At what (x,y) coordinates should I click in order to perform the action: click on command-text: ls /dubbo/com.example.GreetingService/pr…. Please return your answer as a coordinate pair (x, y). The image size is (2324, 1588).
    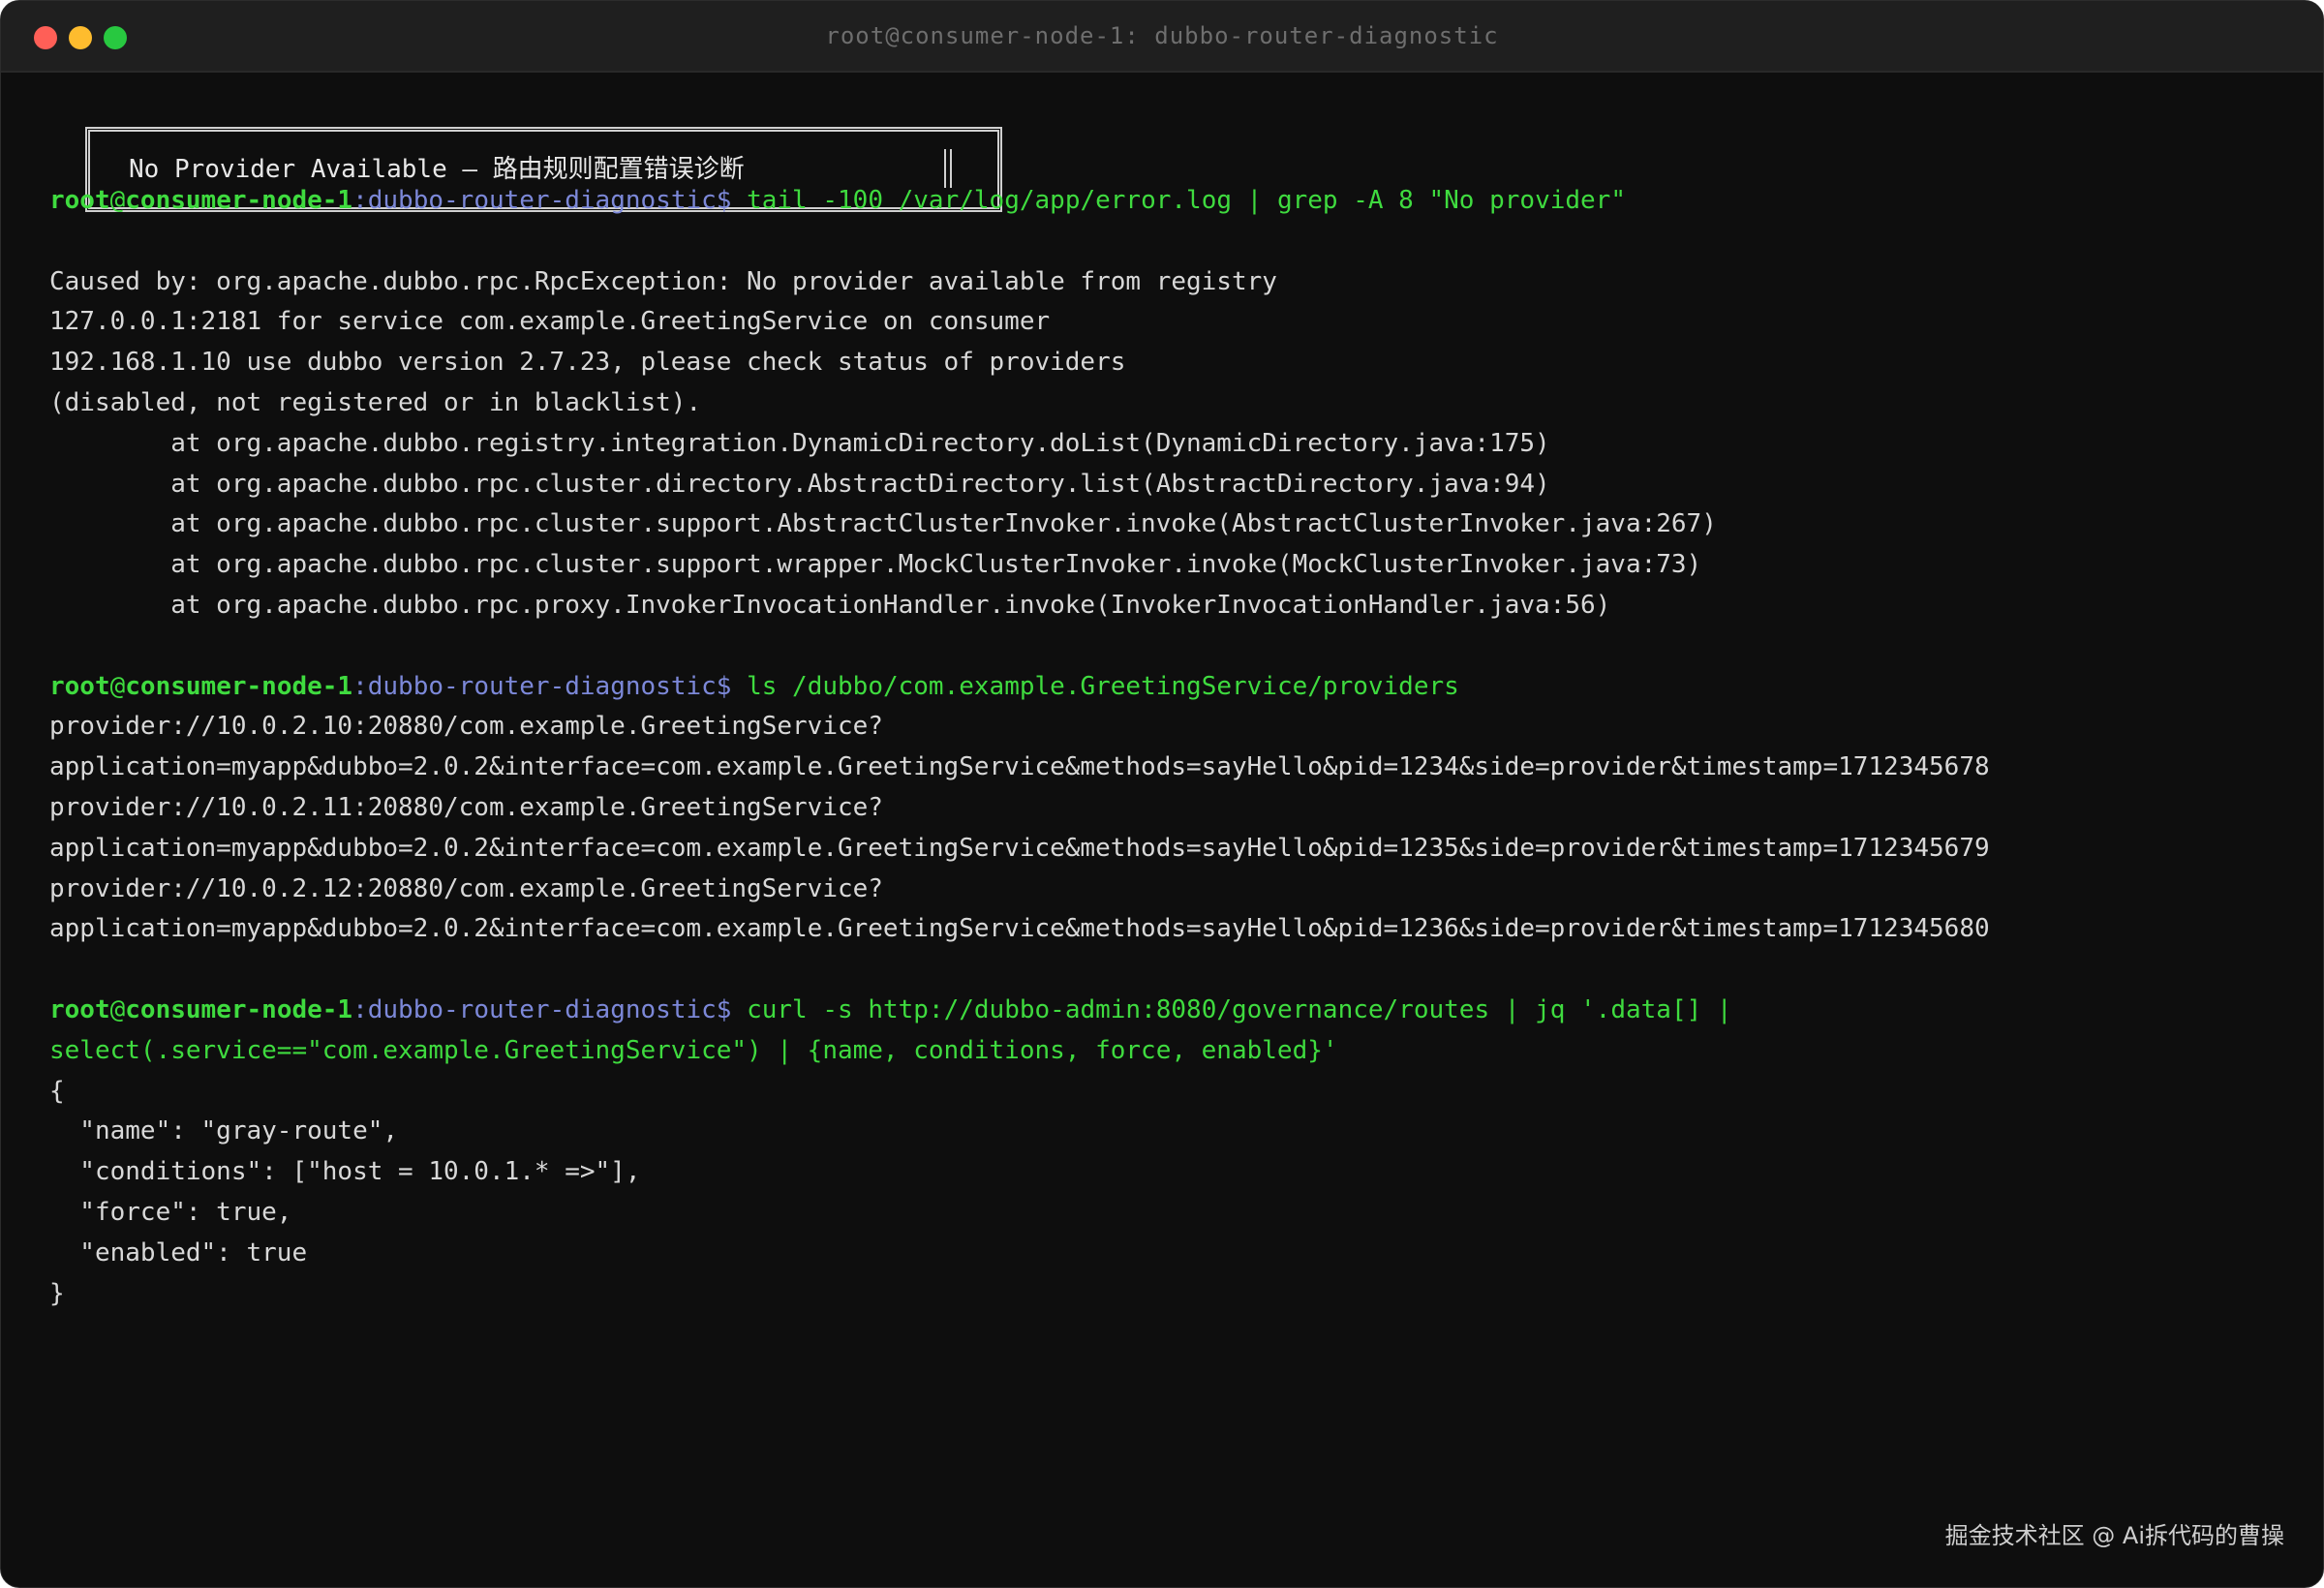
    Looking at the image, I should click on (1103, 686).